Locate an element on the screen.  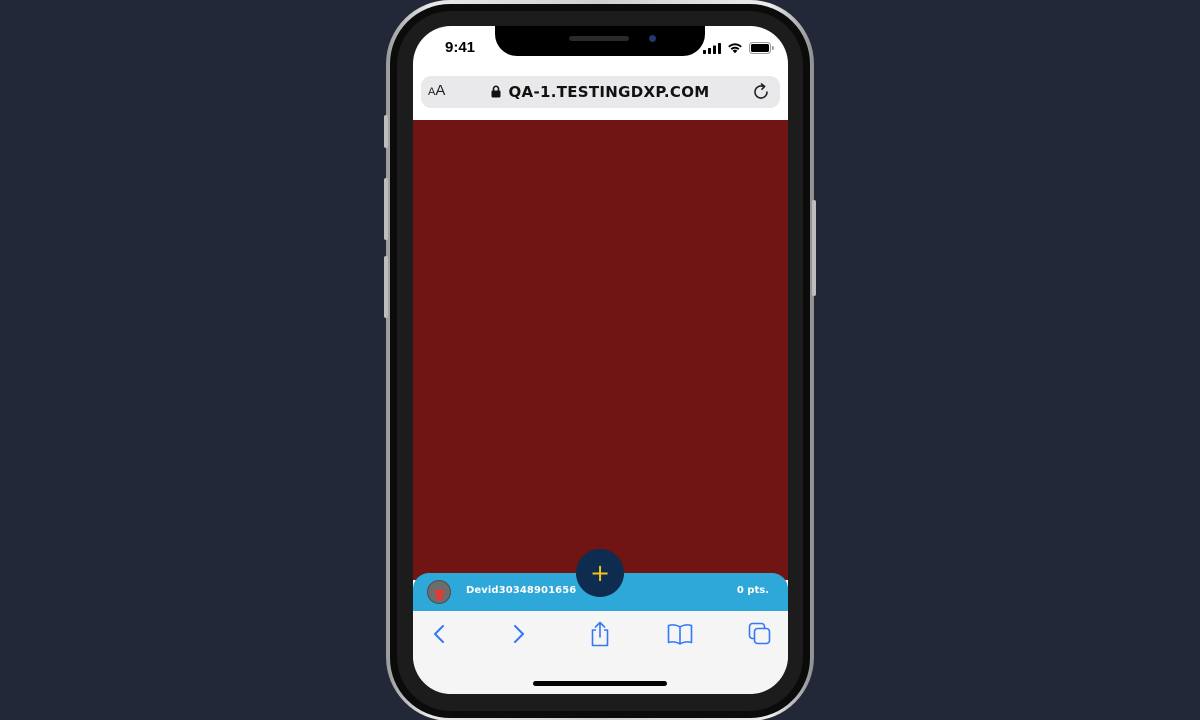
status-icons is located at coordinates (738, 48).